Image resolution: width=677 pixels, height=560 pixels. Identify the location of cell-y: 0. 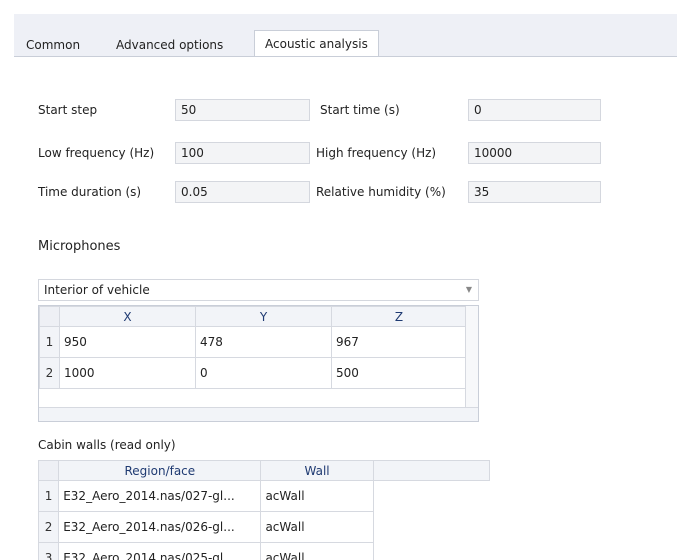
(264, 373).